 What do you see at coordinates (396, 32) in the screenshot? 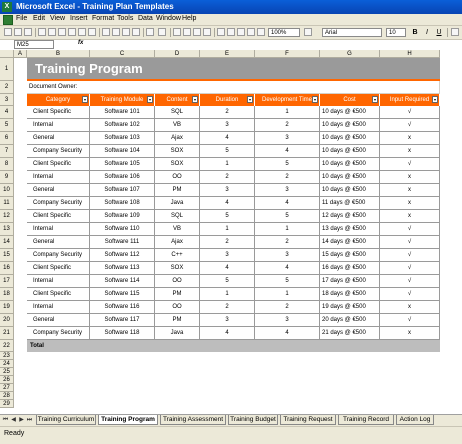
I see `font-size-select: 10` at bounding box center [396, 32].